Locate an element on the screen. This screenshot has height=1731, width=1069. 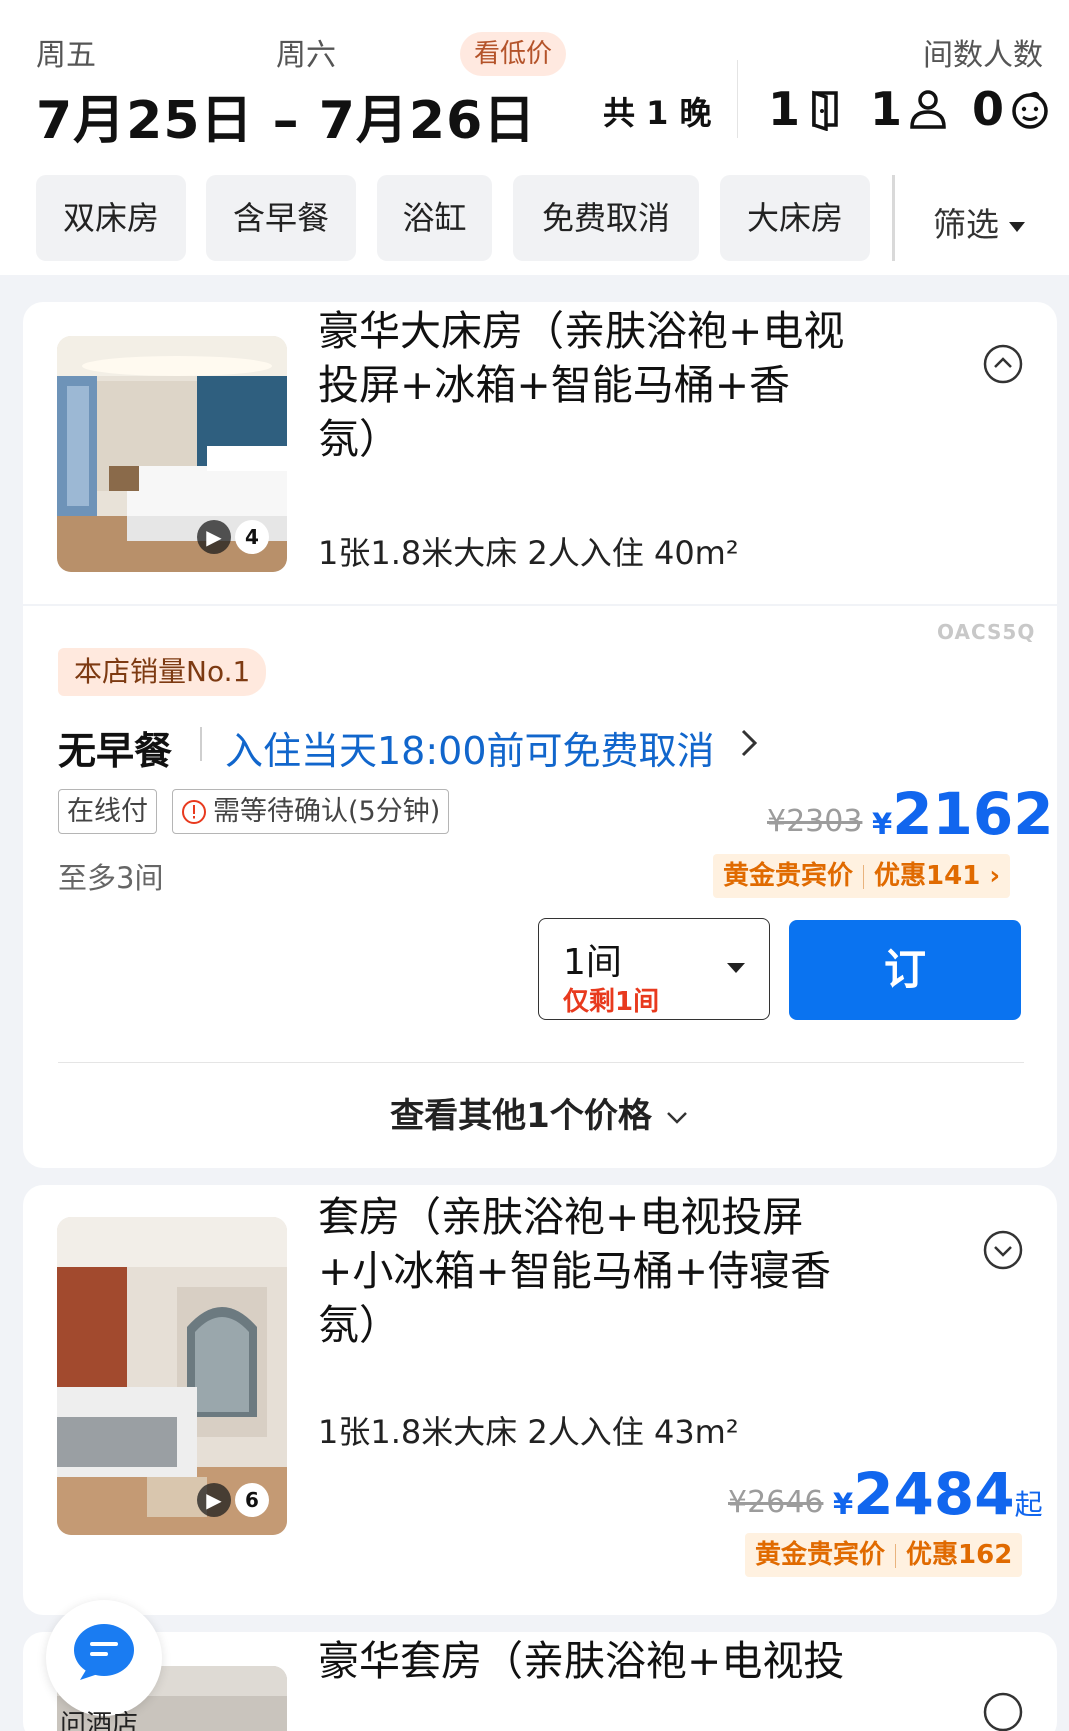
ask-hotel-button is located at coordinates (104, 1658).